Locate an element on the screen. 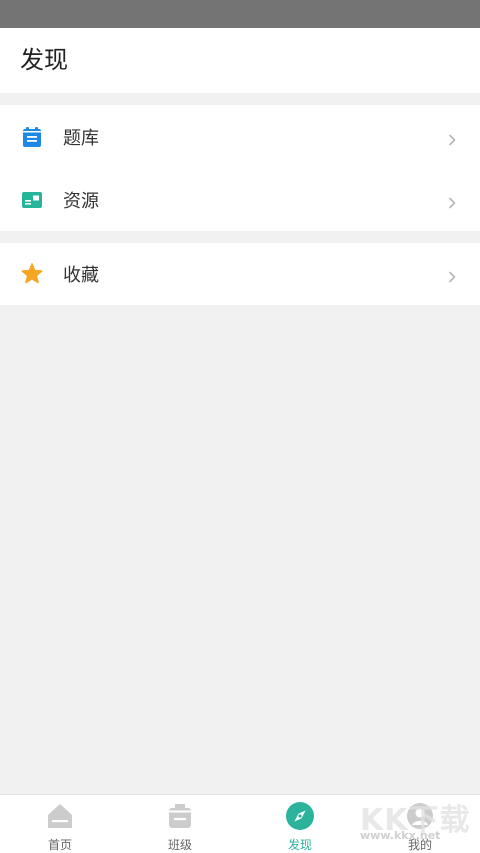  bottom-nav: 首页 班级 发现 我的 is located at coordinates (240, 823).